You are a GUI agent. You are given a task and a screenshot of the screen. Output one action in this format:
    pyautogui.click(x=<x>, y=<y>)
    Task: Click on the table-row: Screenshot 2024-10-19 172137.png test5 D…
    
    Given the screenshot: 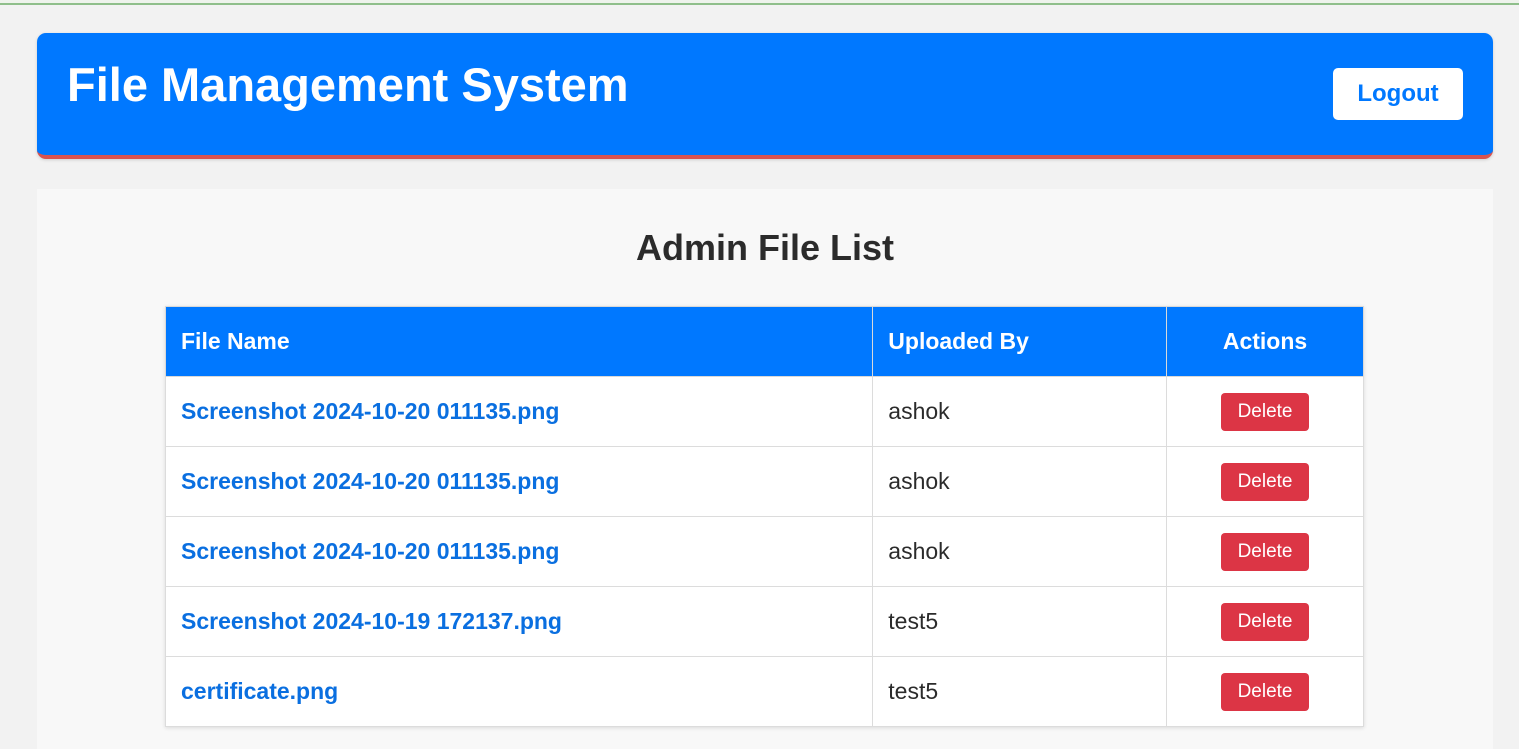 What is the action you would take?
    pyautogui.click(x=764, y=621)
    